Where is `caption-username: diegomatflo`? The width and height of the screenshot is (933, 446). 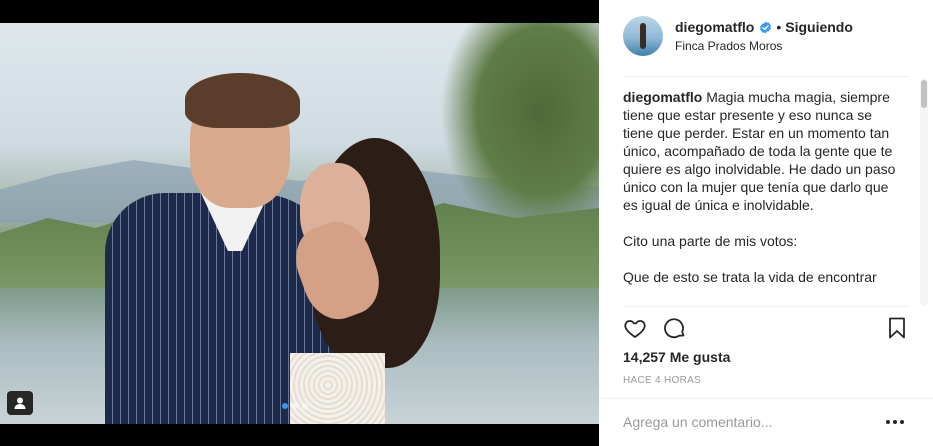 caption-username: diegomatflo is located at coordinates (662, 97).